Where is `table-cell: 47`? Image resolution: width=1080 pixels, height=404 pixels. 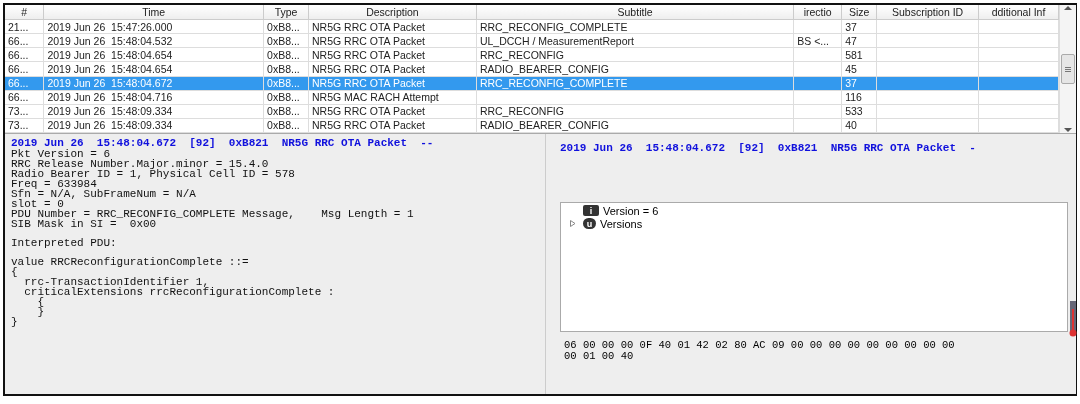 table-cell: 47 is located at coordinates (851, 40).